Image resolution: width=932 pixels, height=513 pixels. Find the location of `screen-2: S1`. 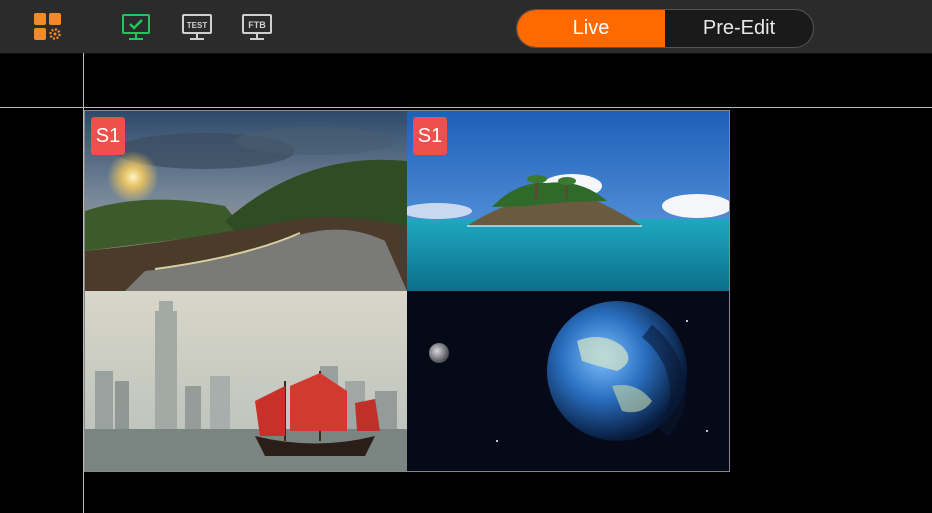

screen-2: S1 is located at coordinates (568, 201).